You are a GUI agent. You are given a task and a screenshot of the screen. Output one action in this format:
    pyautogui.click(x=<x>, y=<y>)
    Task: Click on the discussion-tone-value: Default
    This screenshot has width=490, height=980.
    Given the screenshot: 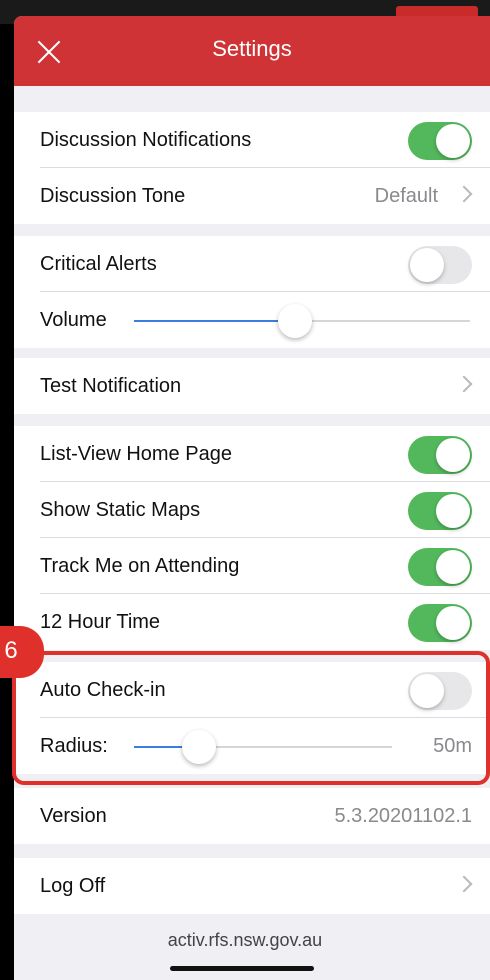 What is the action you would take?
    pyautogui.click(x=406, y=196)
    